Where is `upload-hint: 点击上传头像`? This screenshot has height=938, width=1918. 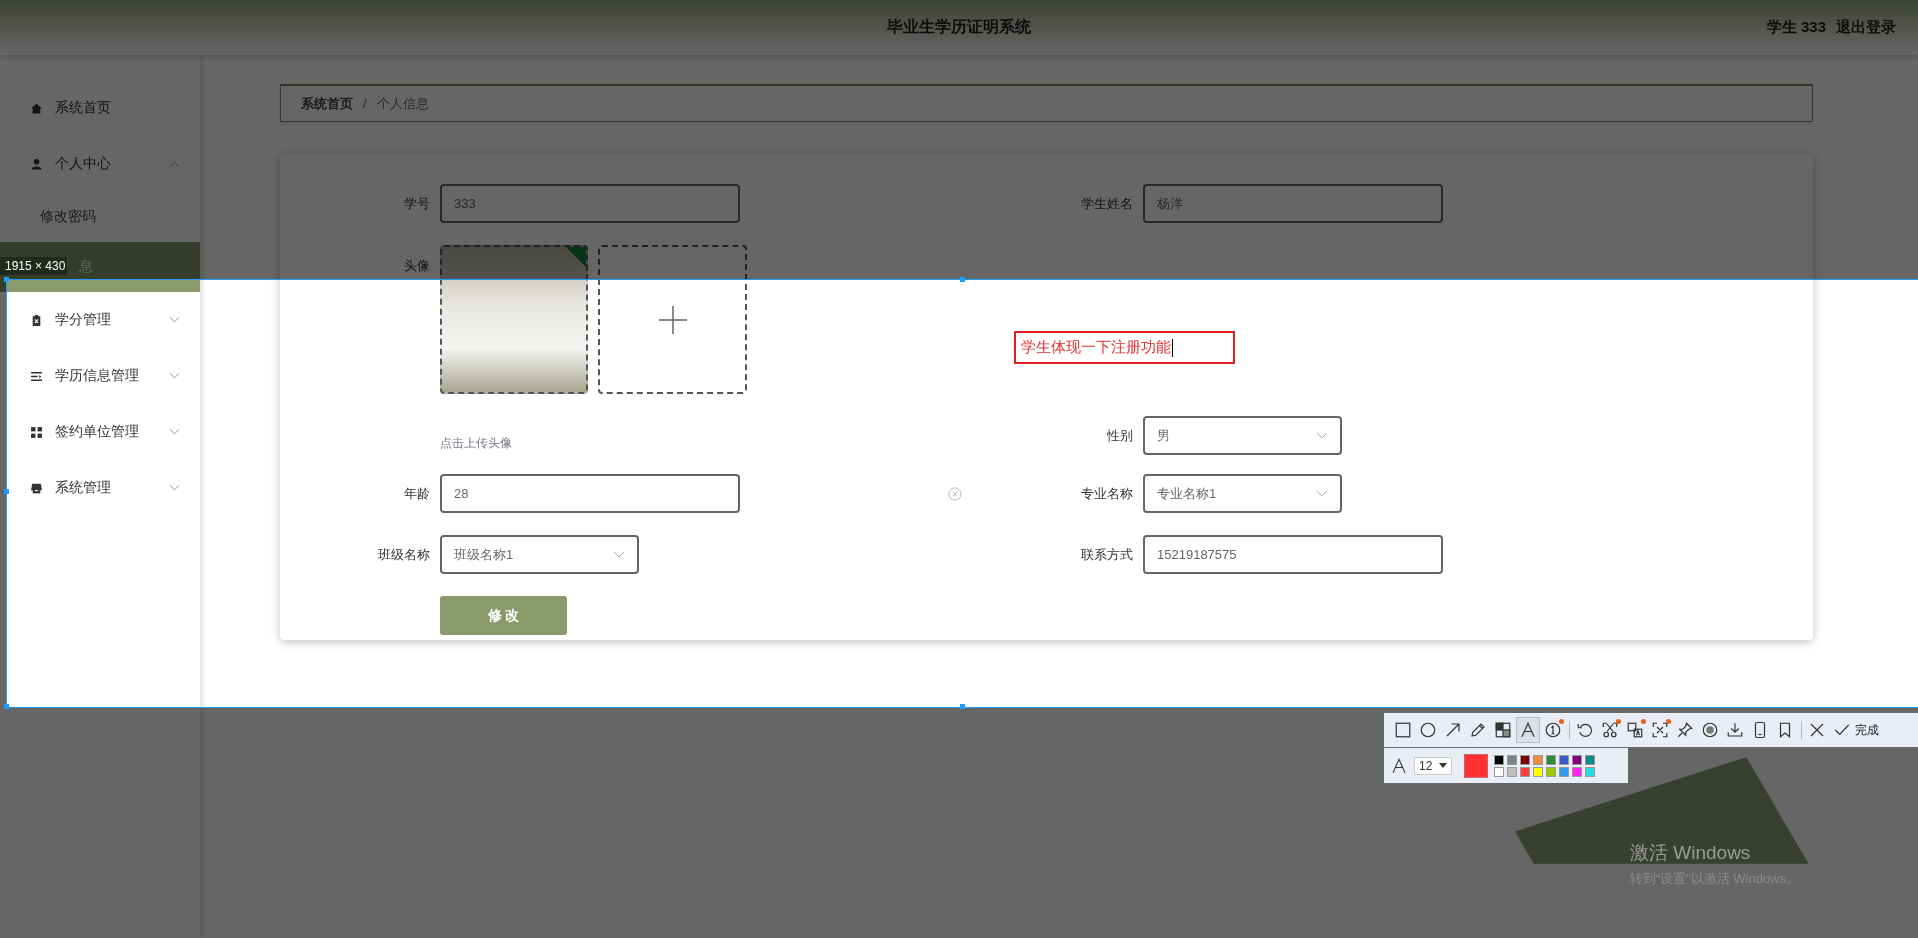 upload-hint: 点击上传头像 is located at coordinates (476, 443).